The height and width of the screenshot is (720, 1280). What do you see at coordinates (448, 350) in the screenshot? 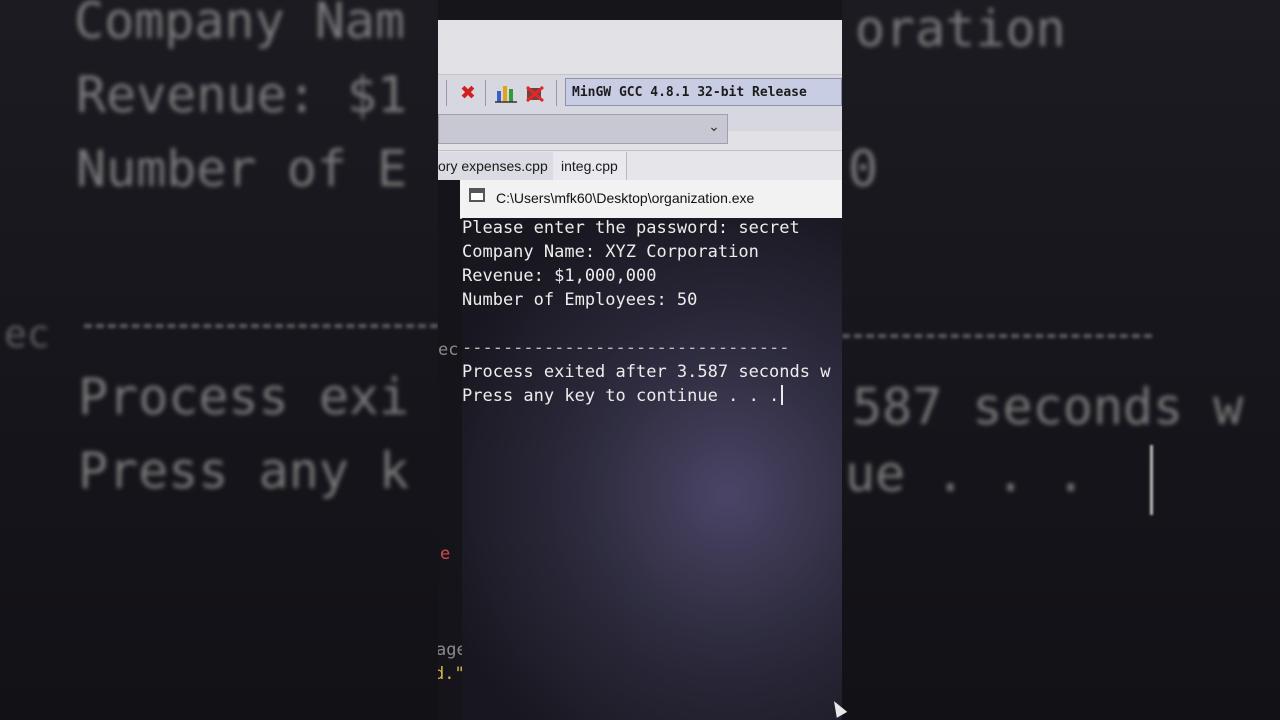
I see `editor-fragment: ec` at bounding box center [448, 350].